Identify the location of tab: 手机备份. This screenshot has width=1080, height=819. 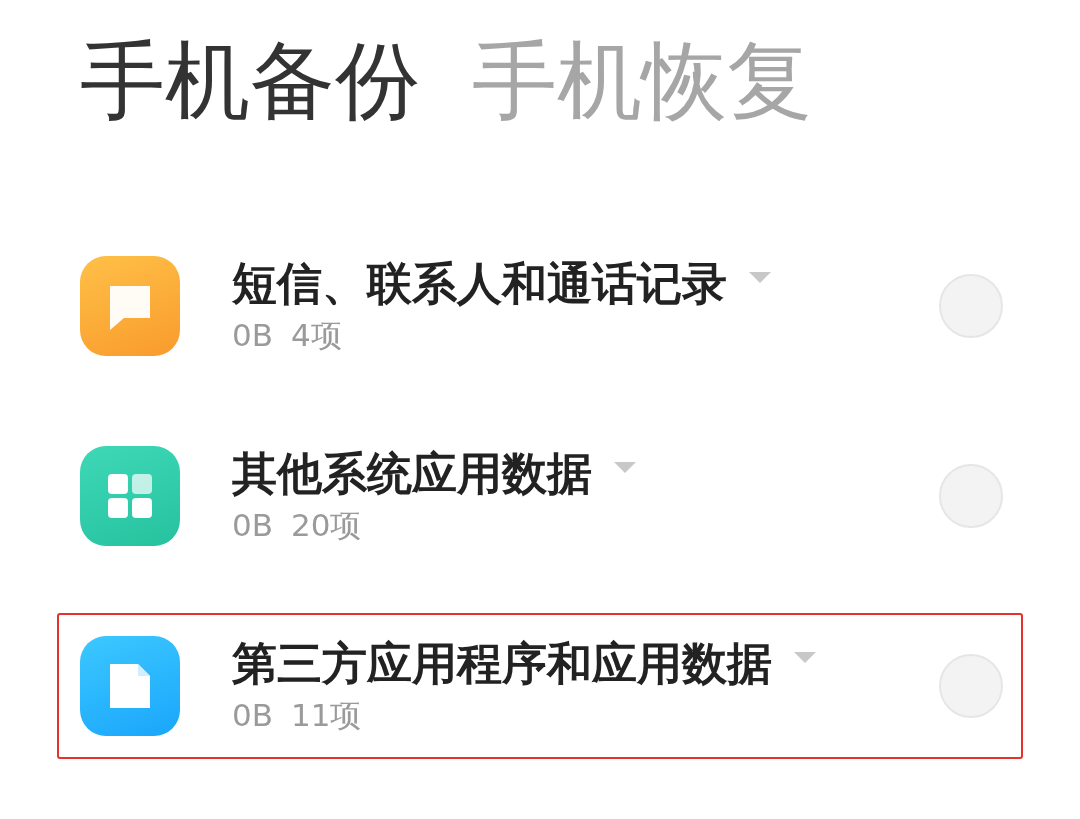
(250, 81).